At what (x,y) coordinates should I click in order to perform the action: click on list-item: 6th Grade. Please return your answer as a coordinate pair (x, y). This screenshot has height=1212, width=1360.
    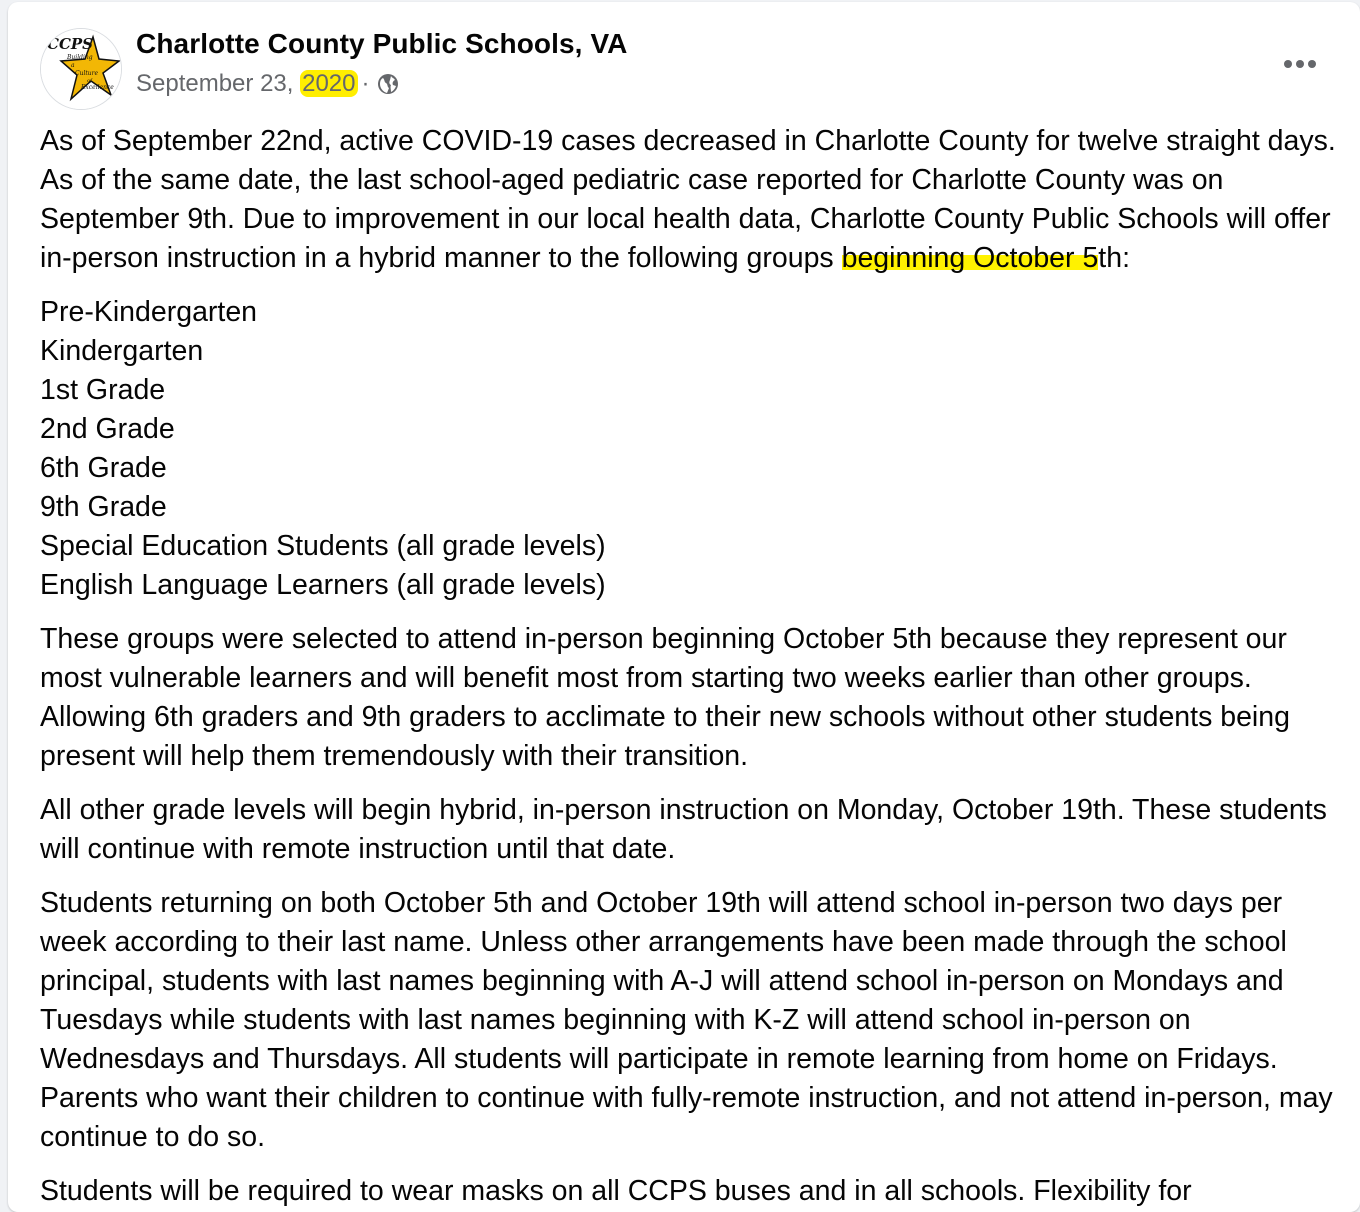
    Looking at the image, I should click on (103, 468).